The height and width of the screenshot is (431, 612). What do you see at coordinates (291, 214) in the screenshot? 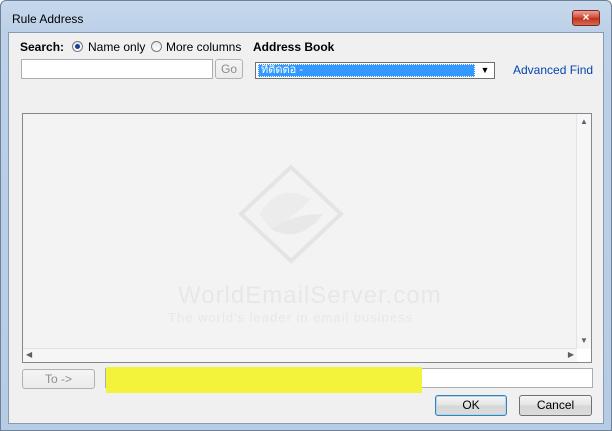
I see `watermark-logo-icon` at bounding box center [291, 214].